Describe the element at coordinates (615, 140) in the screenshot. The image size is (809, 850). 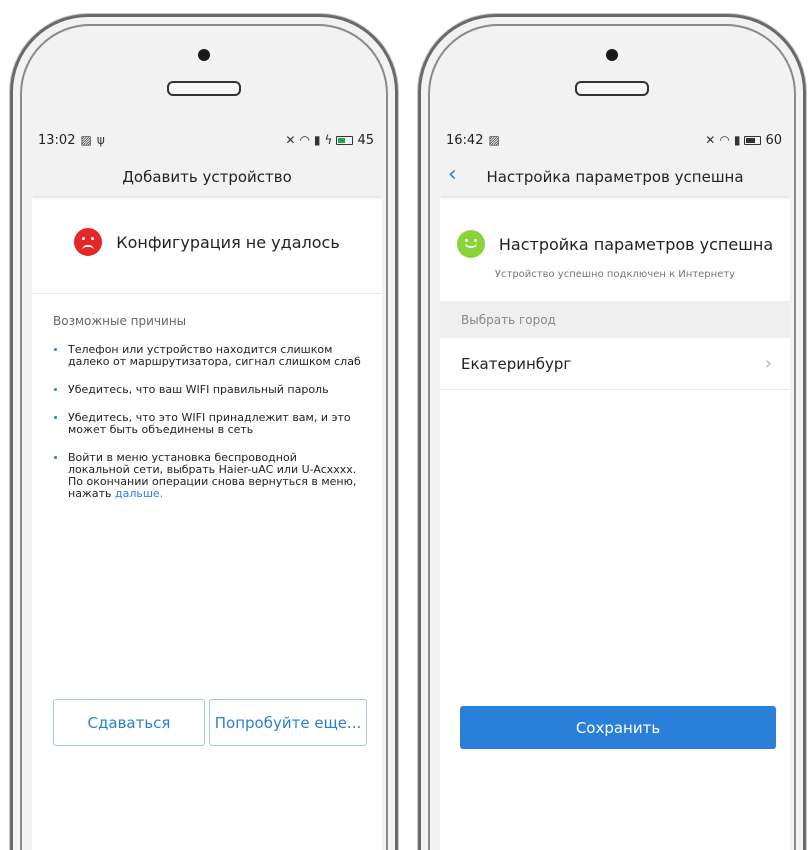
I see `status-bar: 16:42 ▨ ✕ ◠ ▮ 60` at that location.